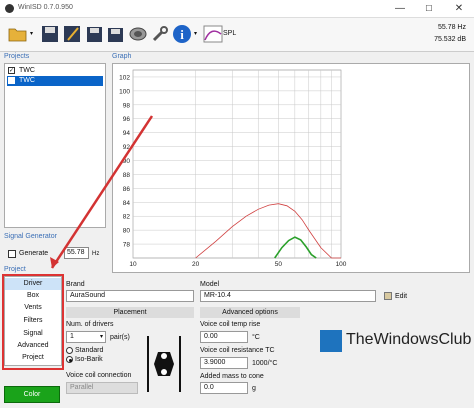 The image size is (474, 408). Describe the element at coordinates (341, 264) in the screenshot. I see `x-tick-label: 100` at that location.